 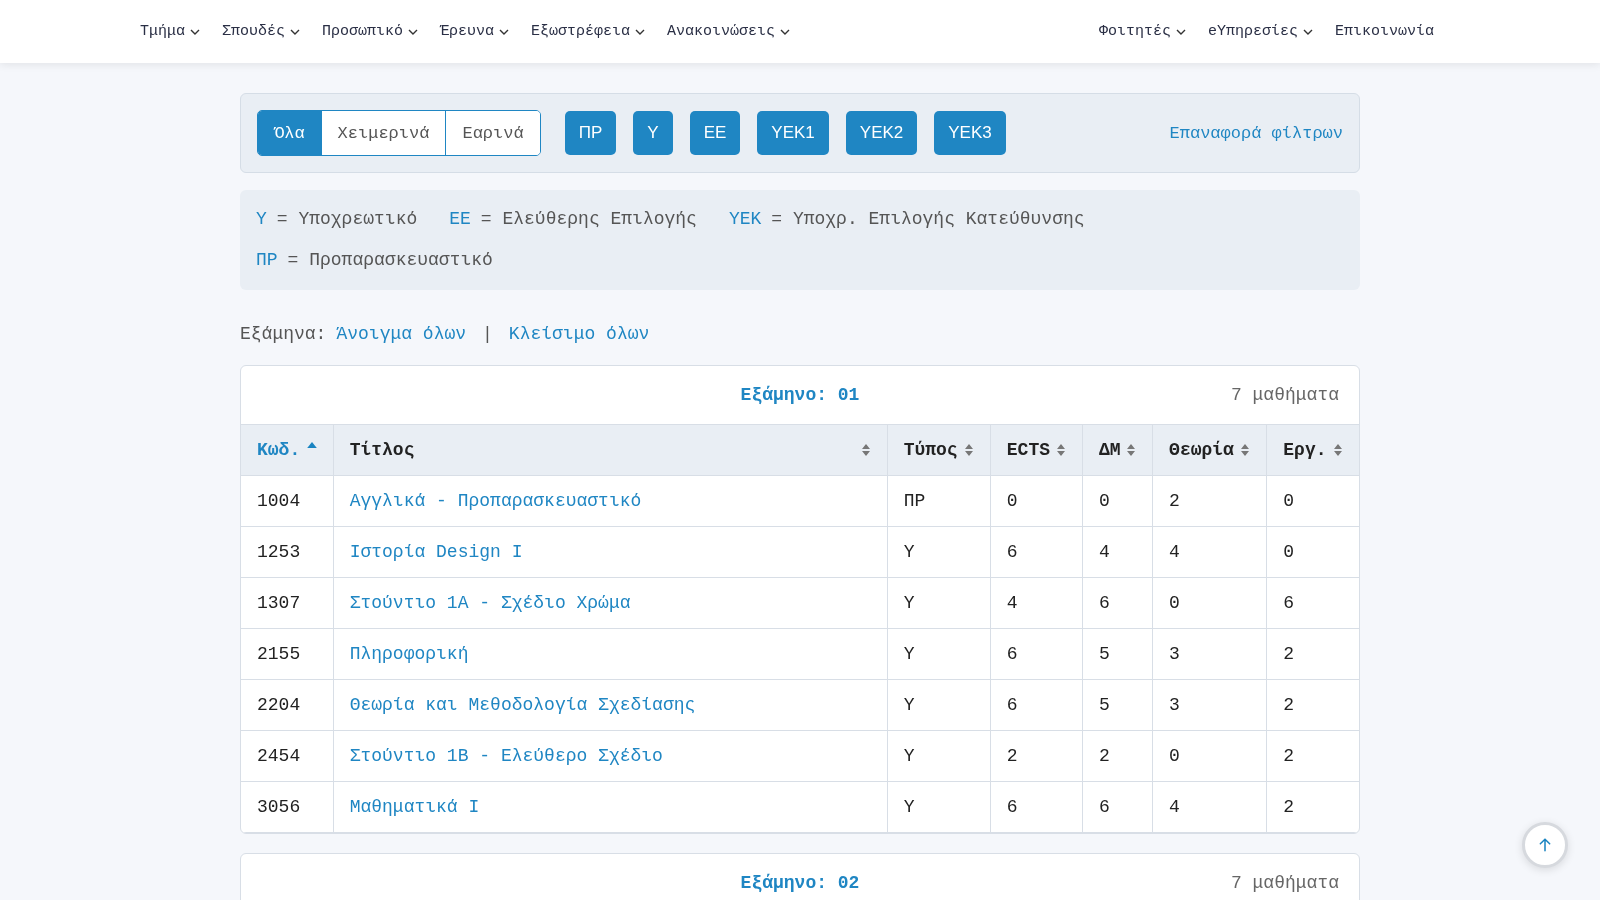 What do you see at coordinates (610, 705) in the screenshot?
I see `course-title-link: Θεωρία και Μεθοδολογία Σχεδίασης` at bounding box center [610, 705].